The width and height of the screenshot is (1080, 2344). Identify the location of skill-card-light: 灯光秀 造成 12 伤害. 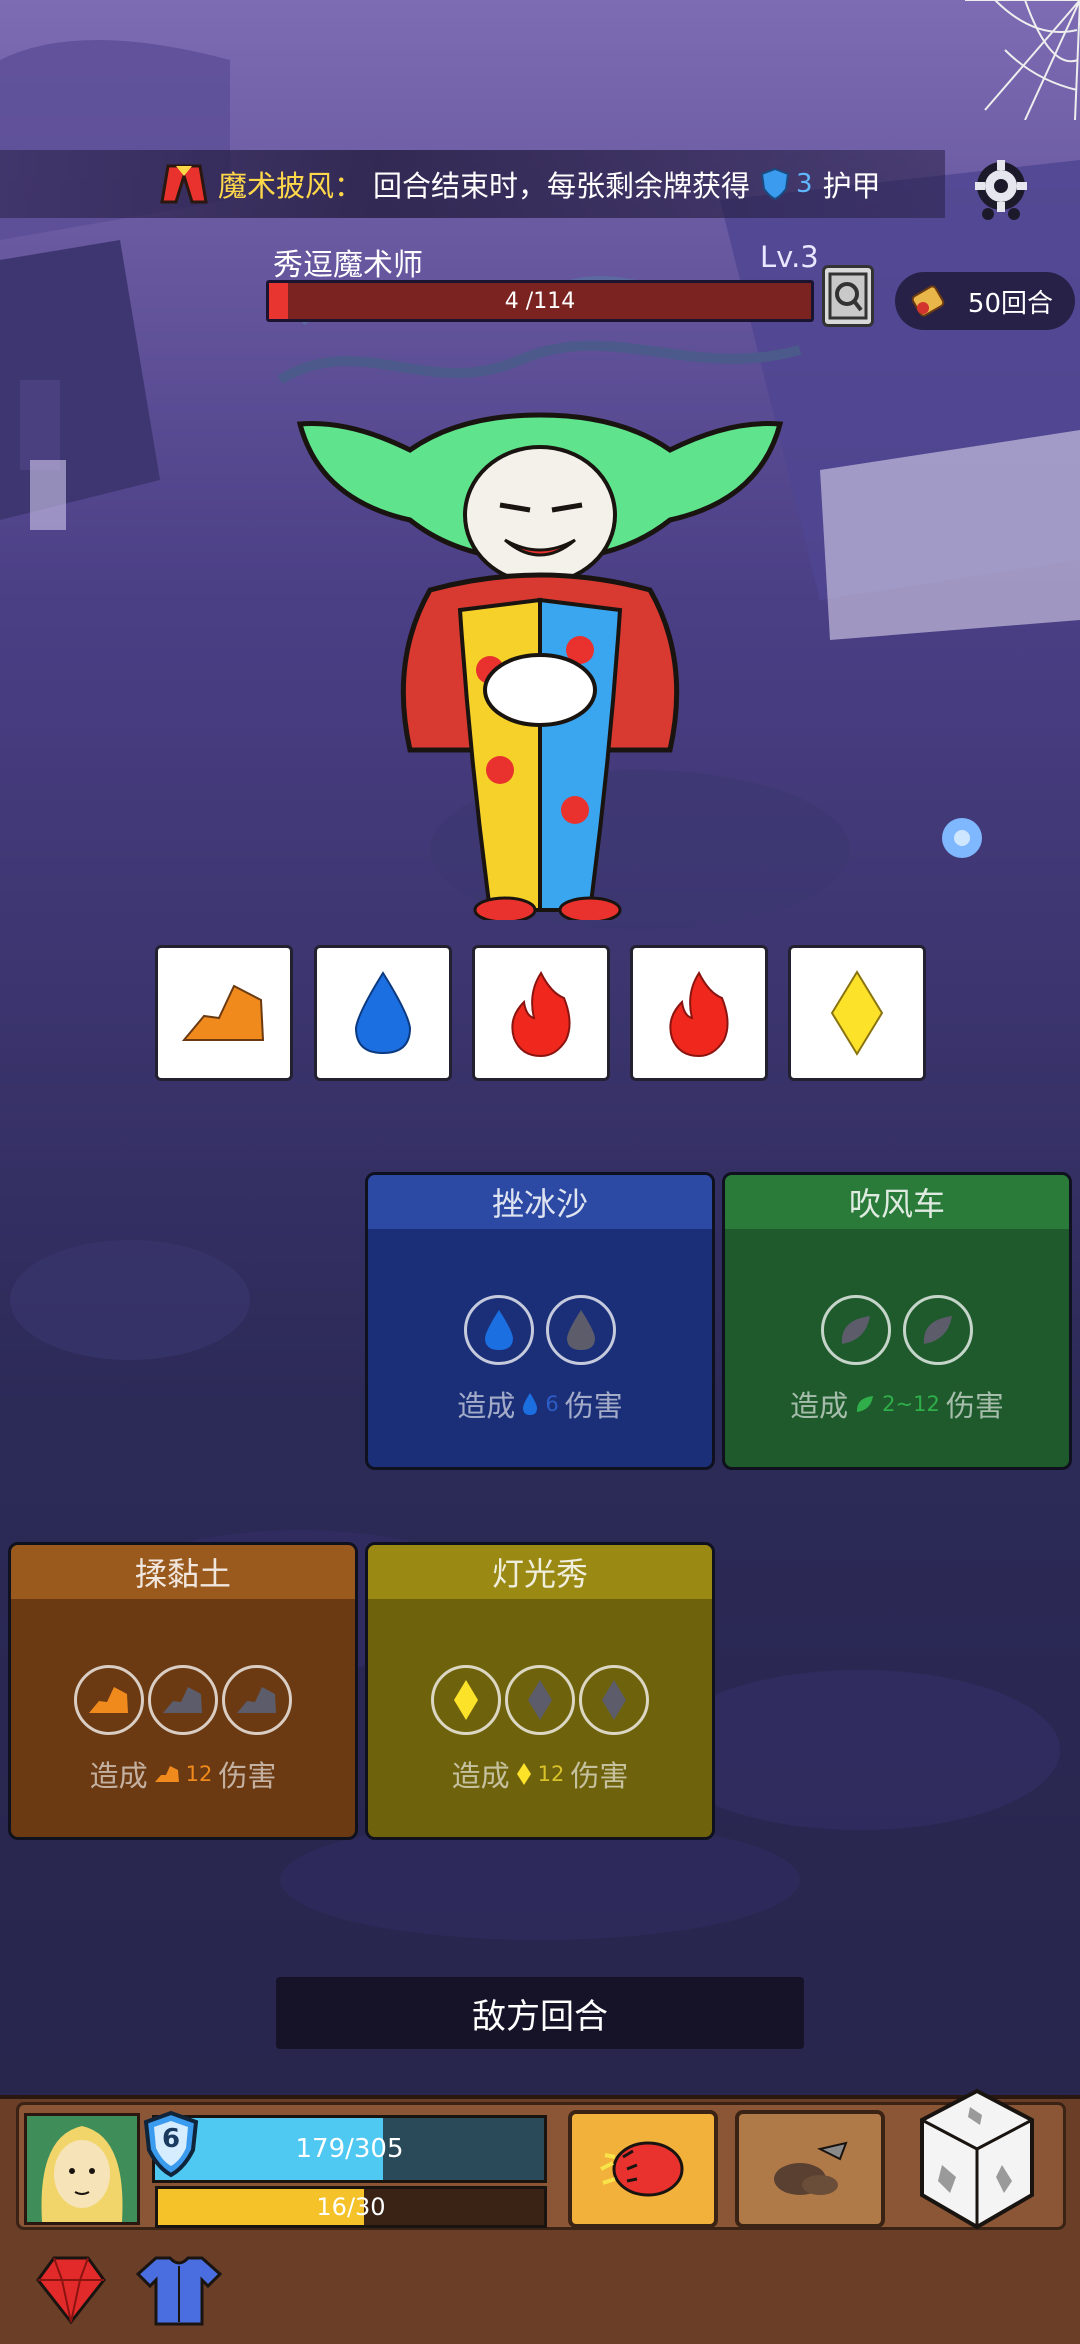
(540, 1691).